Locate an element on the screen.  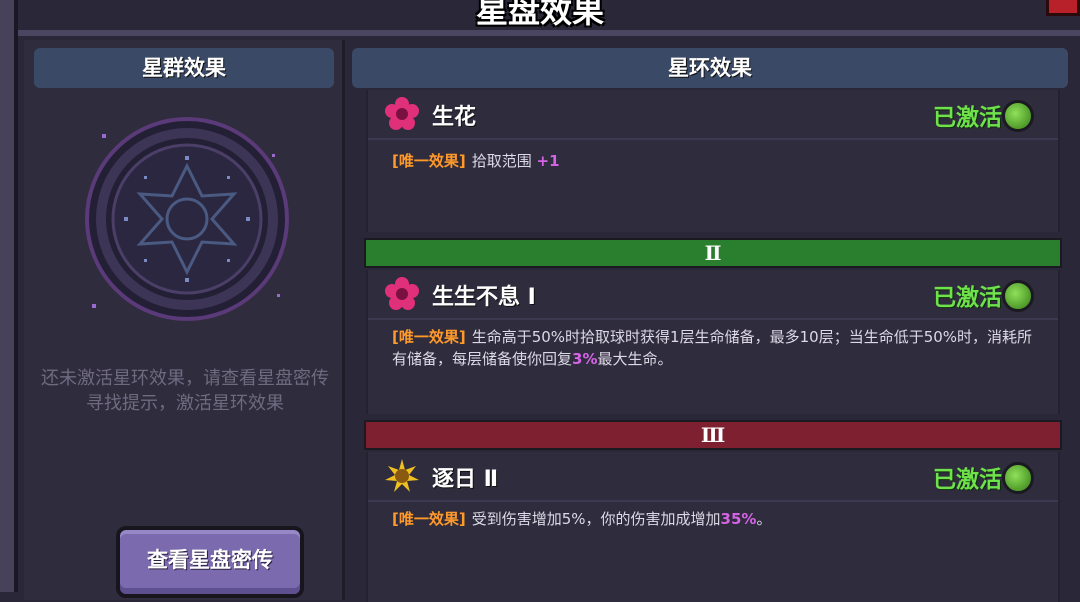
star-disc-icon is located at coordinates (187, 219).